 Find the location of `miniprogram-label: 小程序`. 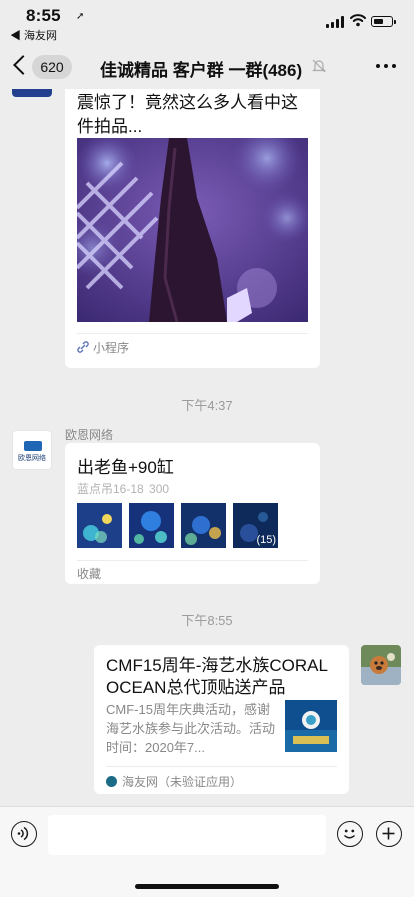

miniprogram-label: 小程序 is located at coordinates (111, 348).